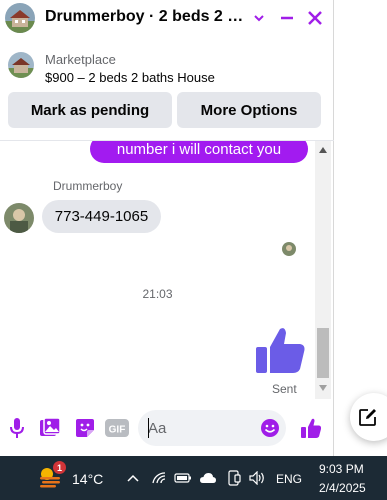  I want to click on svg-text: GIF, so click(117, 430).